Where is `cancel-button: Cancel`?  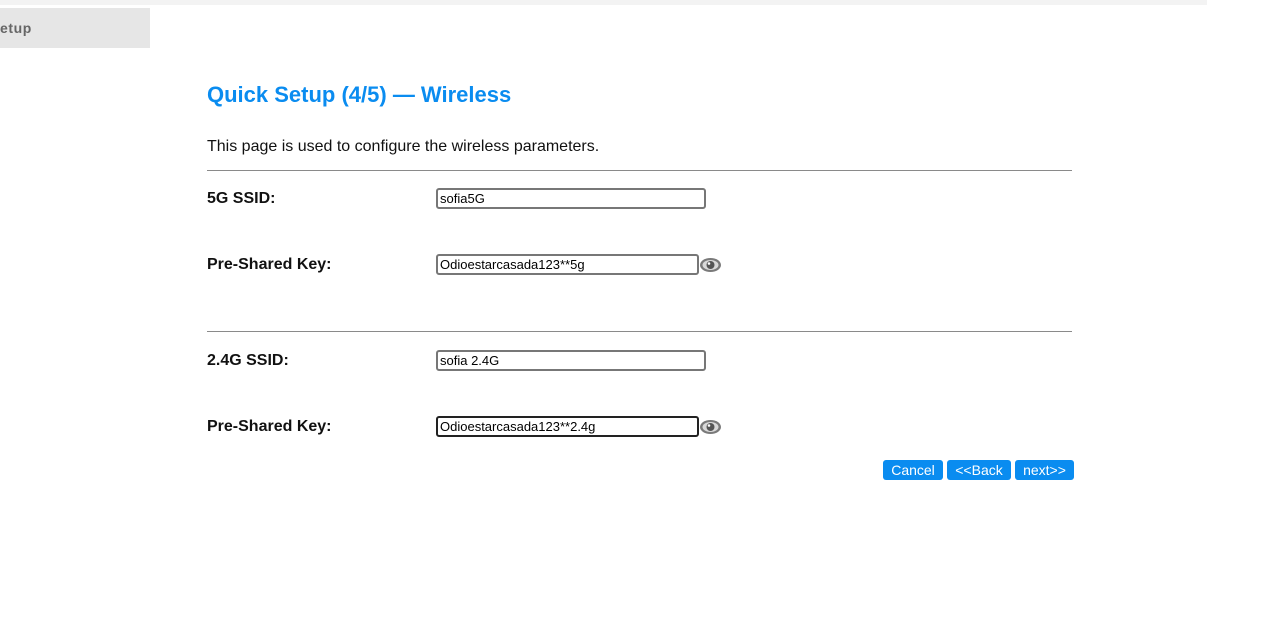 cancel-button: Cancel is located at coordinates (913, 470).